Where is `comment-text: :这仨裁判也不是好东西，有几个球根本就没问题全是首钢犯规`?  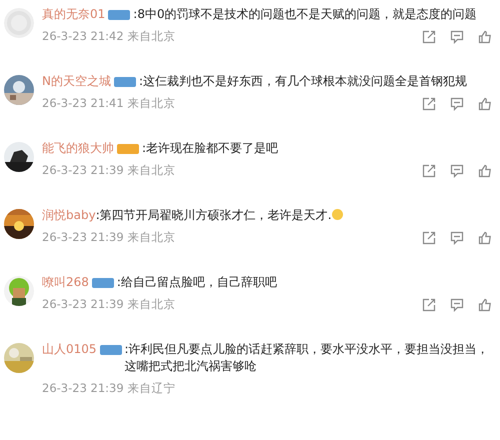
comment-text: :这仨裁判也不是好东西，有几个球根本就没问题全是首钢犯规 is located at coordinates (303, 81).